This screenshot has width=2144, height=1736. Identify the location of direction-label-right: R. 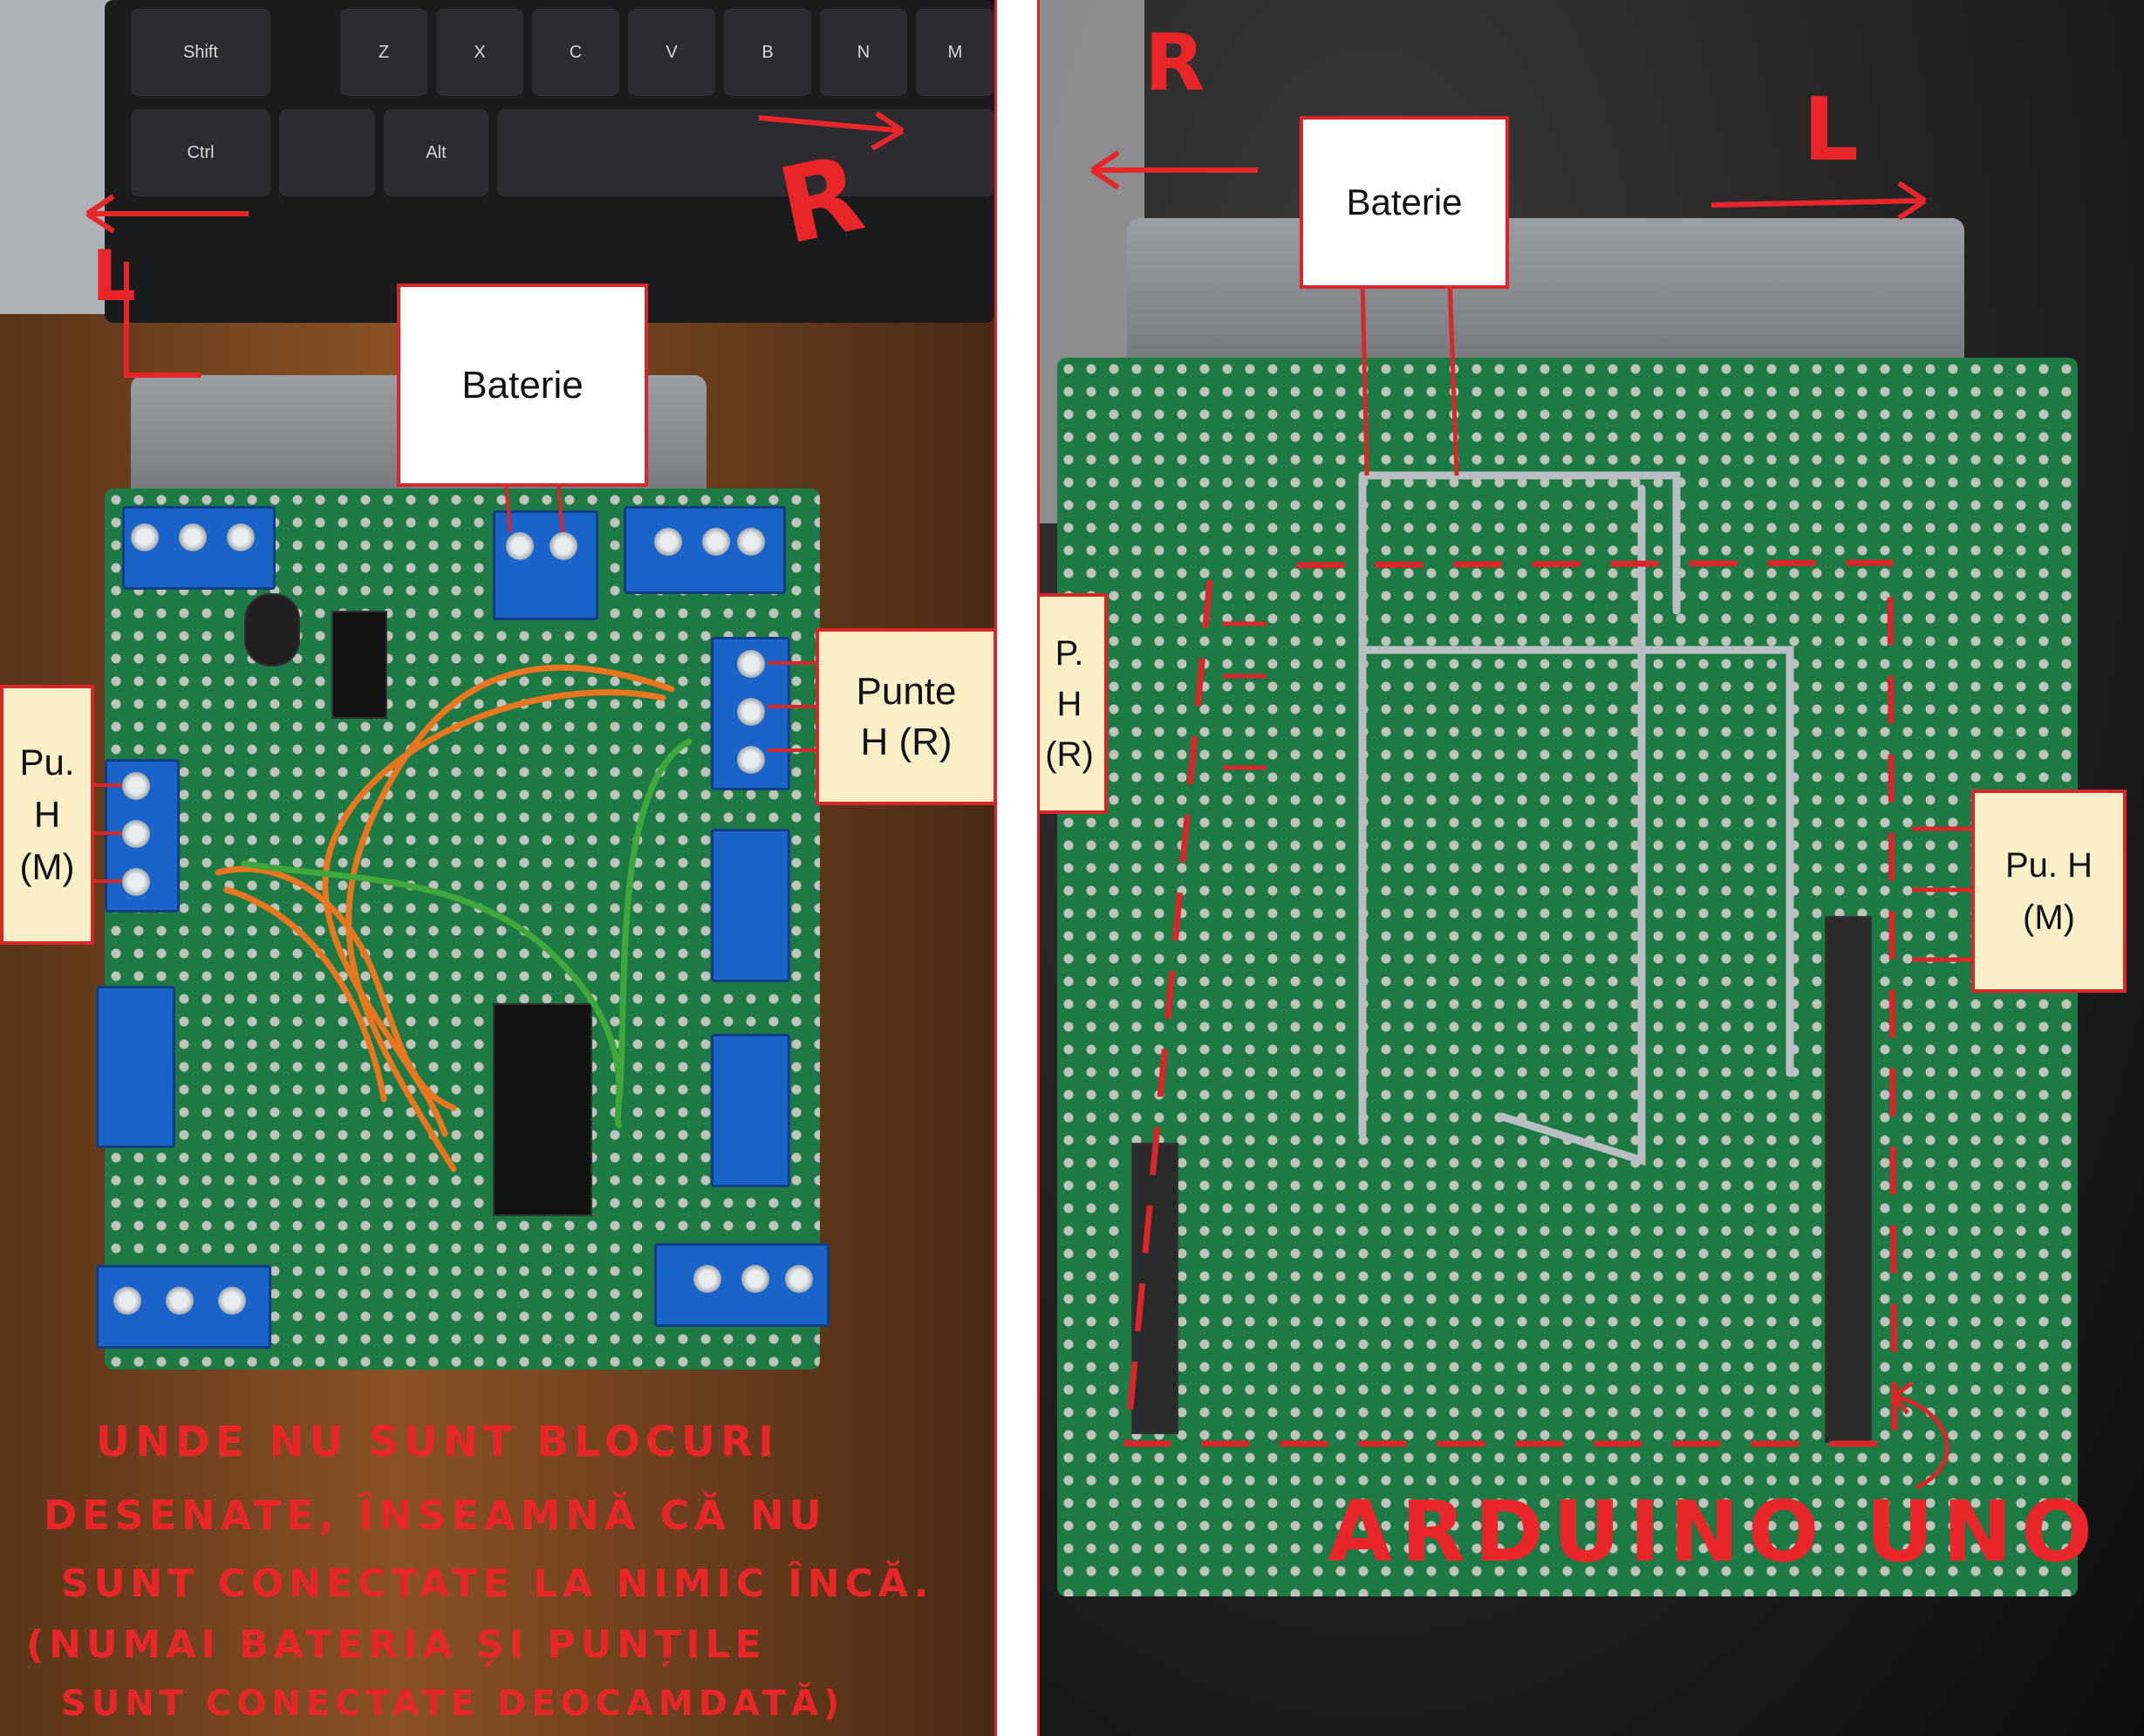
(1177, 63).